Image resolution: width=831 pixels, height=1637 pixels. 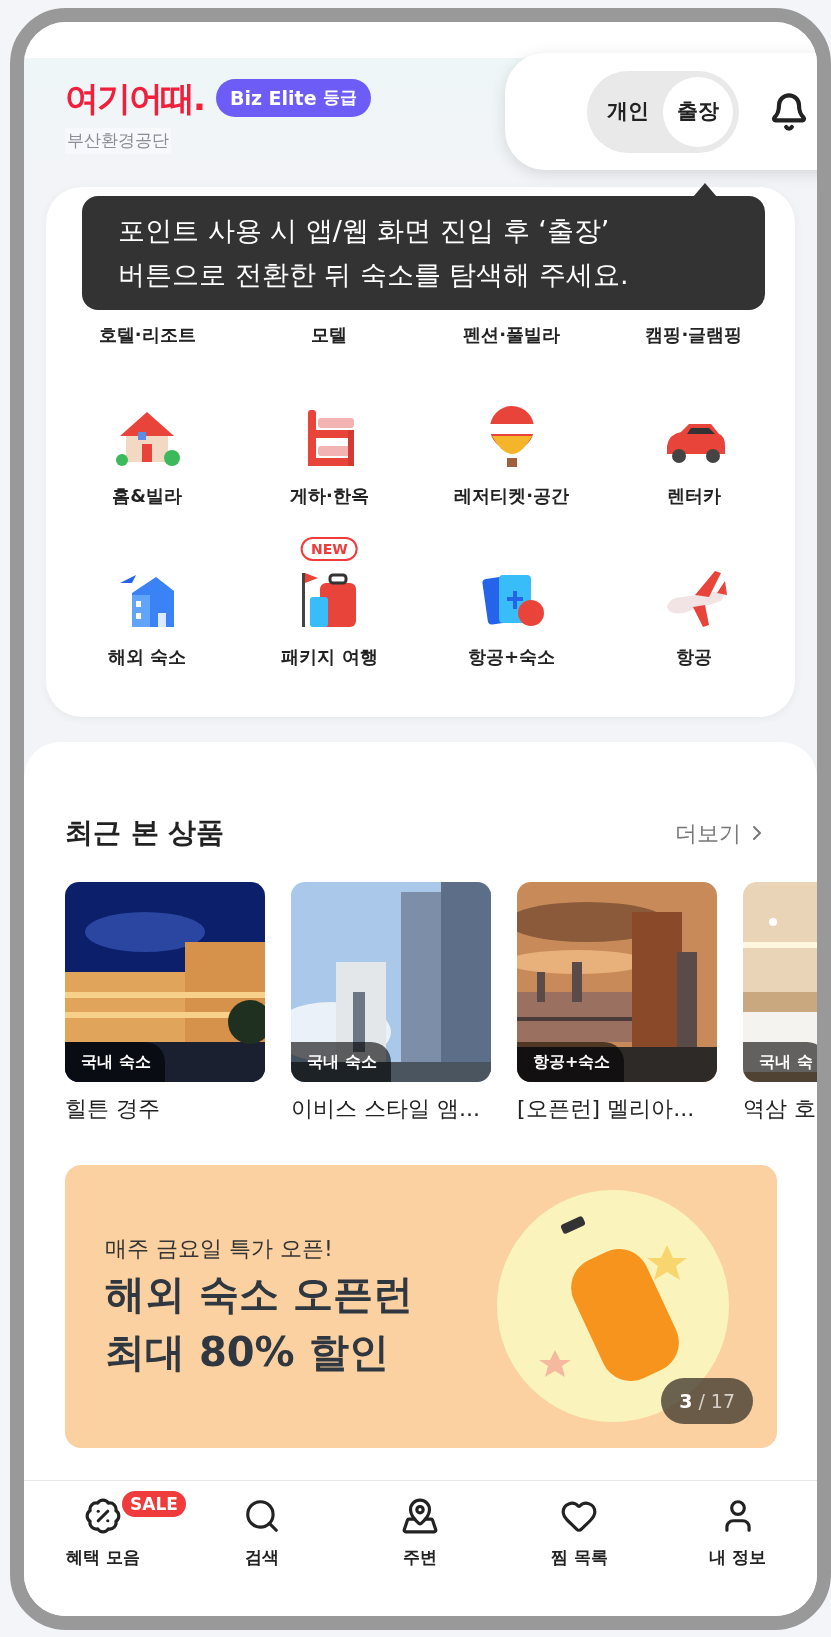 What do you see at coordinates (789, 111) in the screenshot?
I see `notification-icon` at bounding box center [789, 111].